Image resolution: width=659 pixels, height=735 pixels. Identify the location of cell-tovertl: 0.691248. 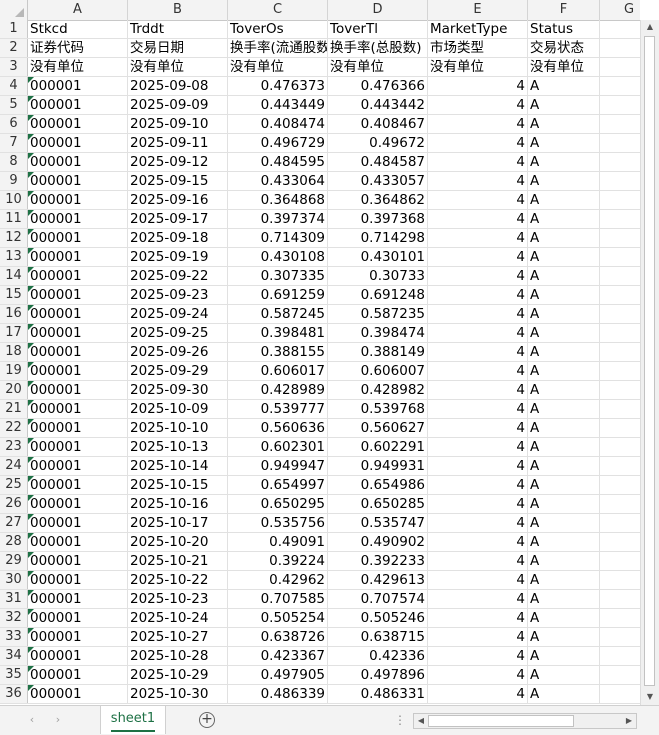
(378, 295).